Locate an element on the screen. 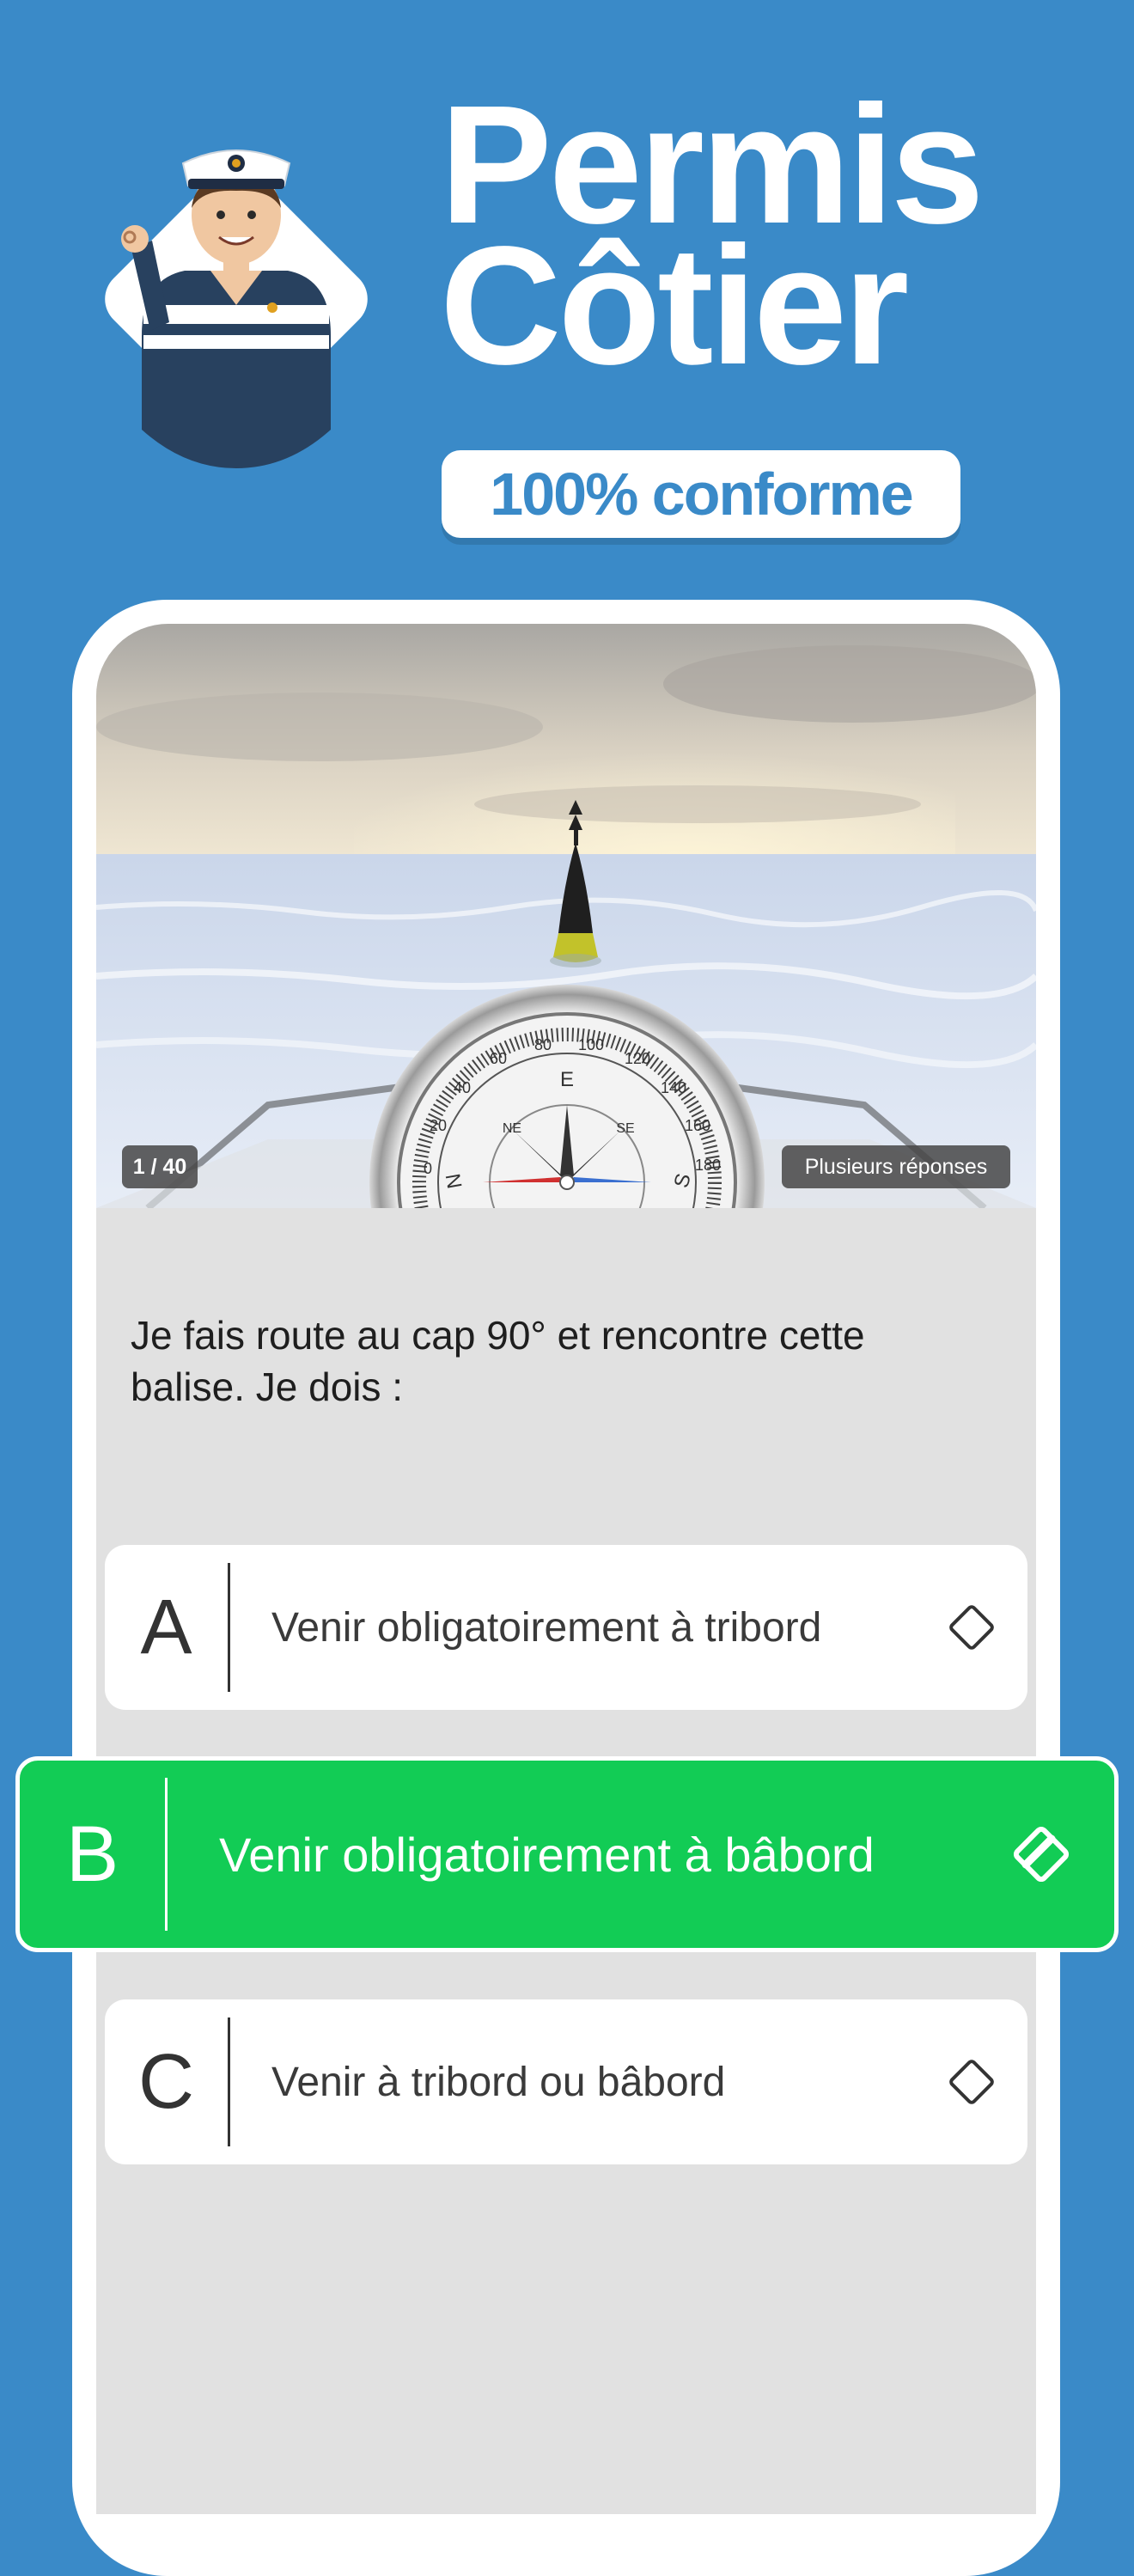  svg-text: 0 is located at coordinates (428, 1168).